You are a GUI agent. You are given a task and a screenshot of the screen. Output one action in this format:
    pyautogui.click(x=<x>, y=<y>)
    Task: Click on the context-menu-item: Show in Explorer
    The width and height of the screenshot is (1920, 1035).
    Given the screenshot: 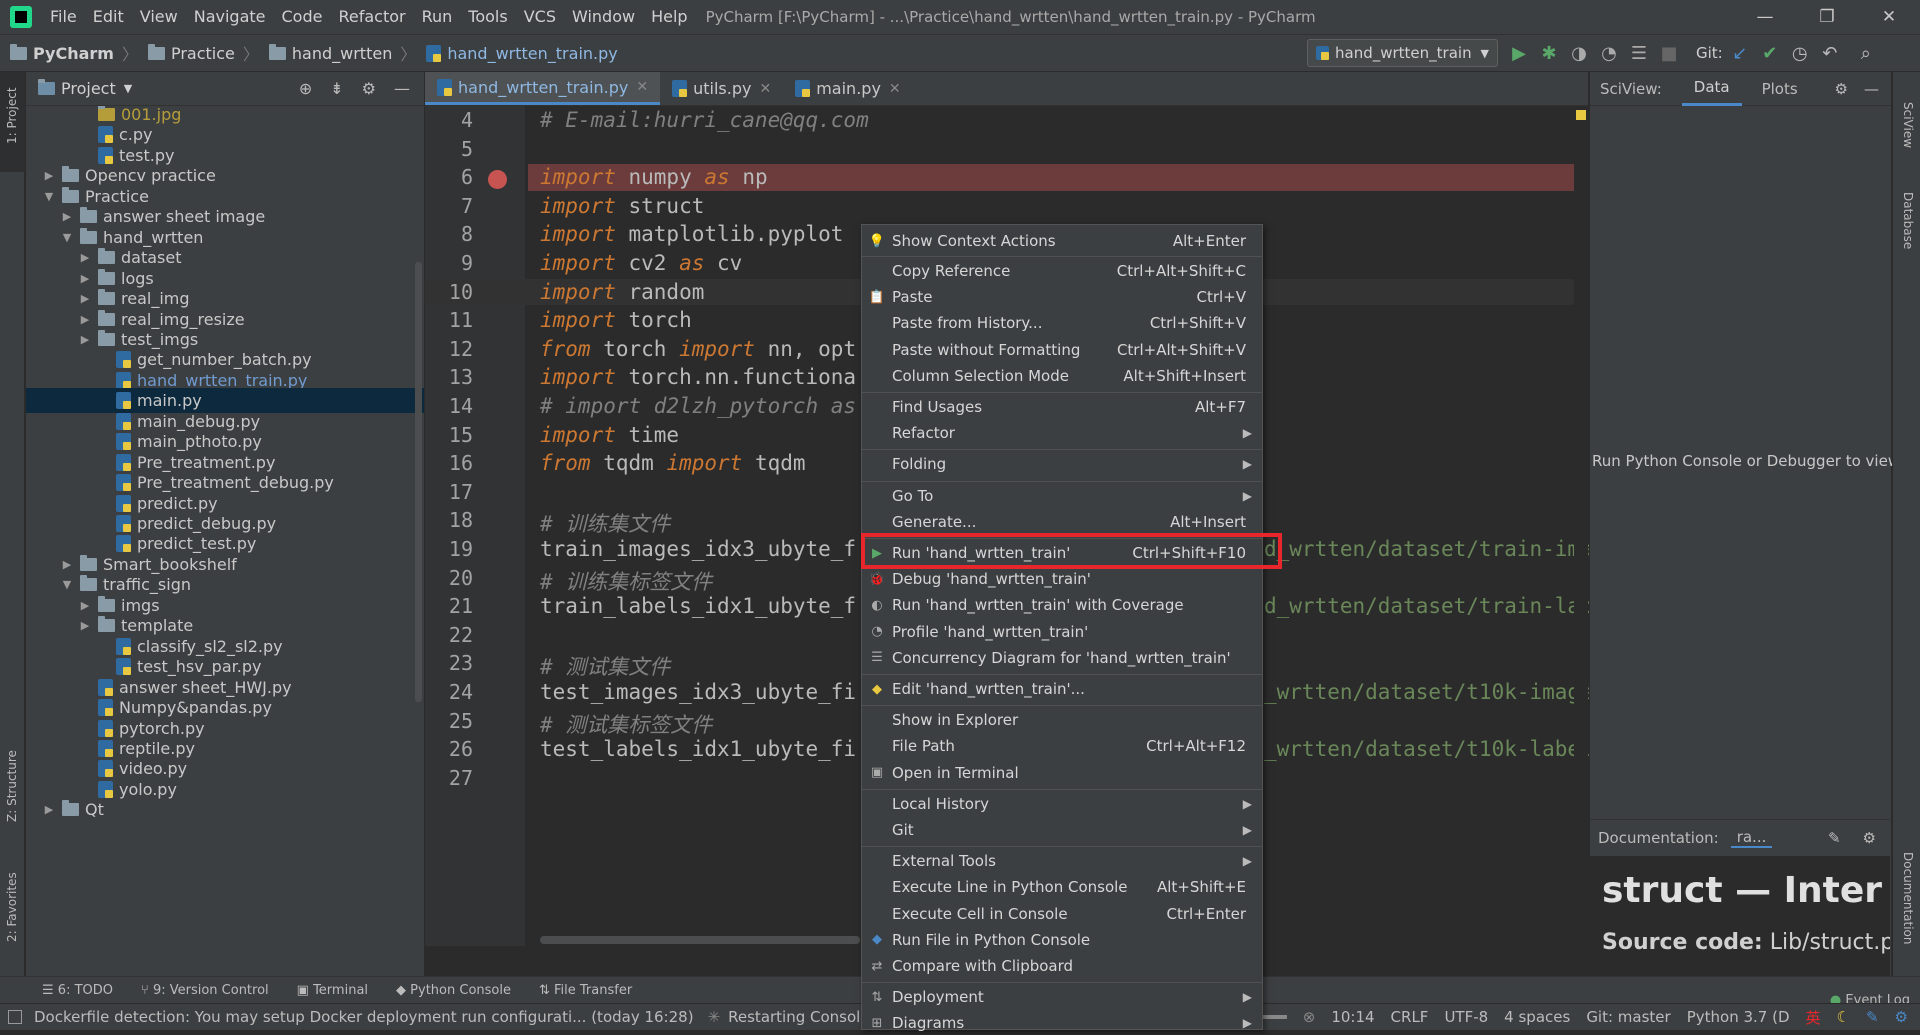 What is the action you would take?
    pyautogui.click(x=1062, y=720)
    